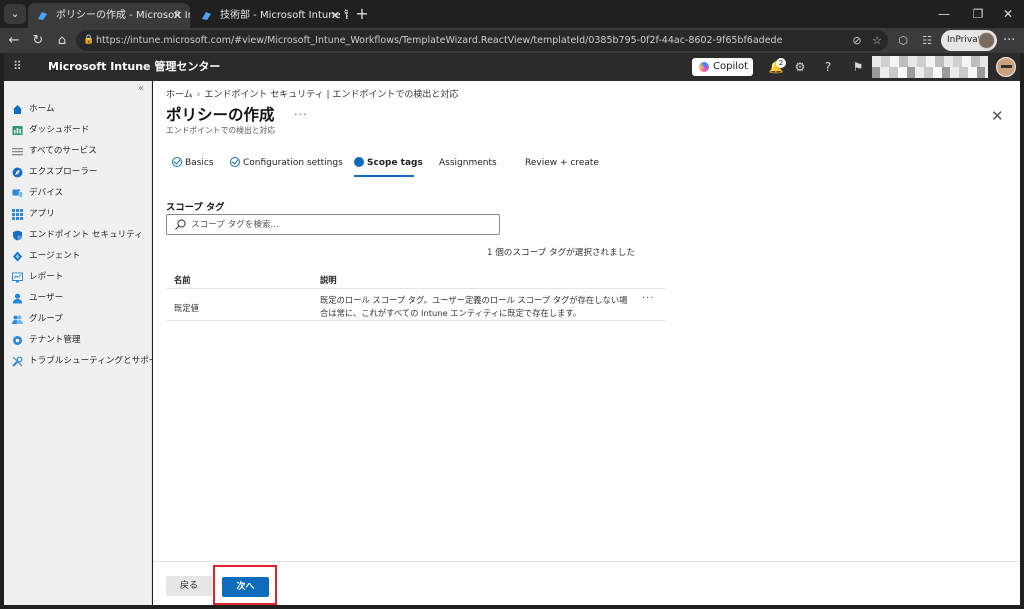 The image size is (1024, 609). Describe the element at coordinates (46, 298) in the screenshot. I see `sidebar-item-label: ユーザー` at that location.